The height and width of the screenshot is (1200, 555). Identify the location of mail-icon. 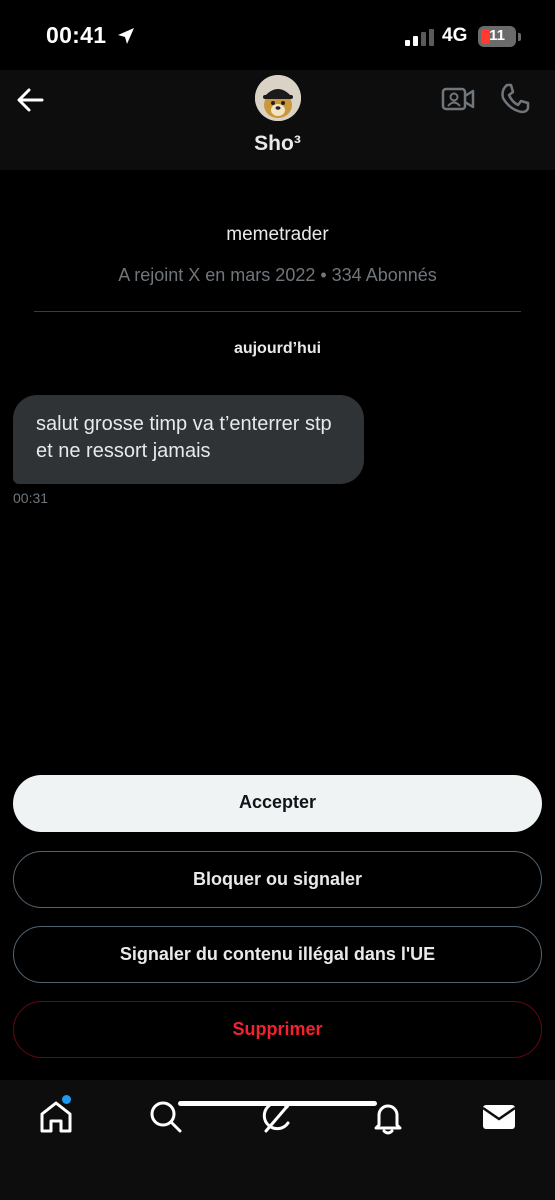
(499, 1117).